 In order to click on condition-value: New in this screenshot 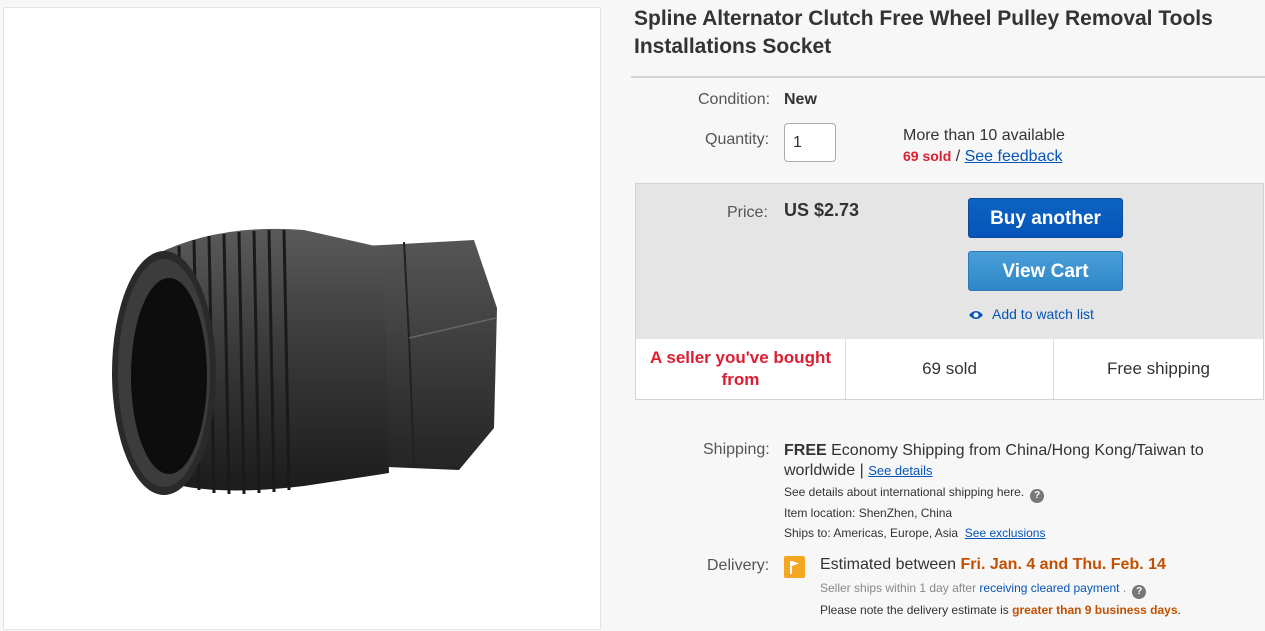, I will do `click(800, 99)`.